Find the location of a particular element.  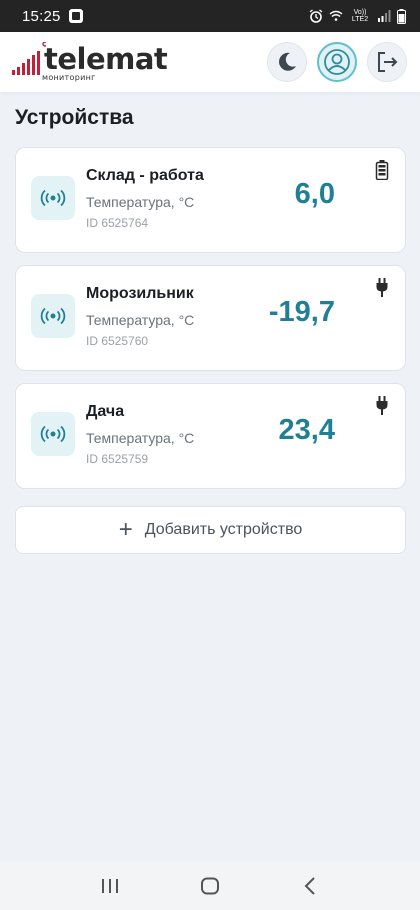

device-name: Морозильник is located at coordinates (140, 293).